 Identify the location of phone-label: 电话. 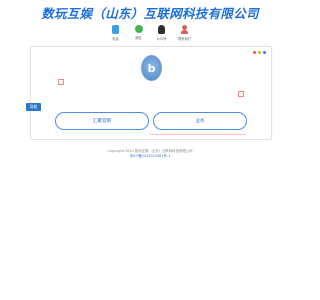
(115, 39).